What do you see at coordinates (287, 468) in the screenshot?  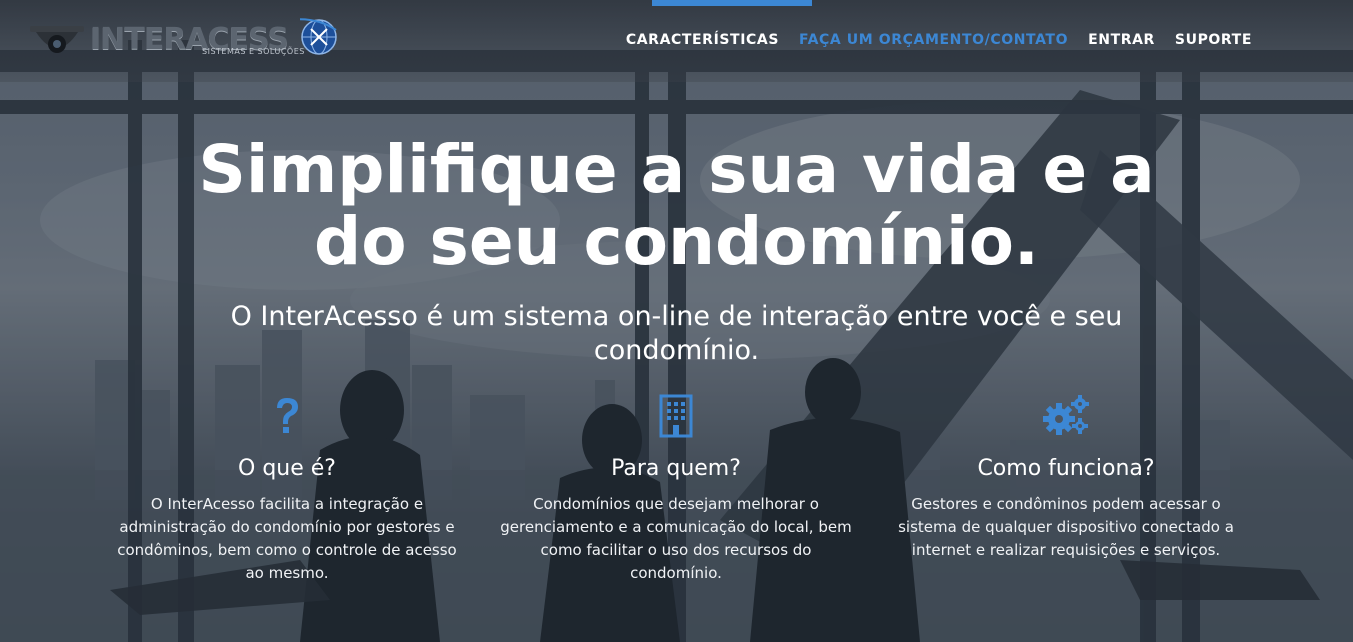 I see `feature-title: O que é?` at bounding box center [287, 468].